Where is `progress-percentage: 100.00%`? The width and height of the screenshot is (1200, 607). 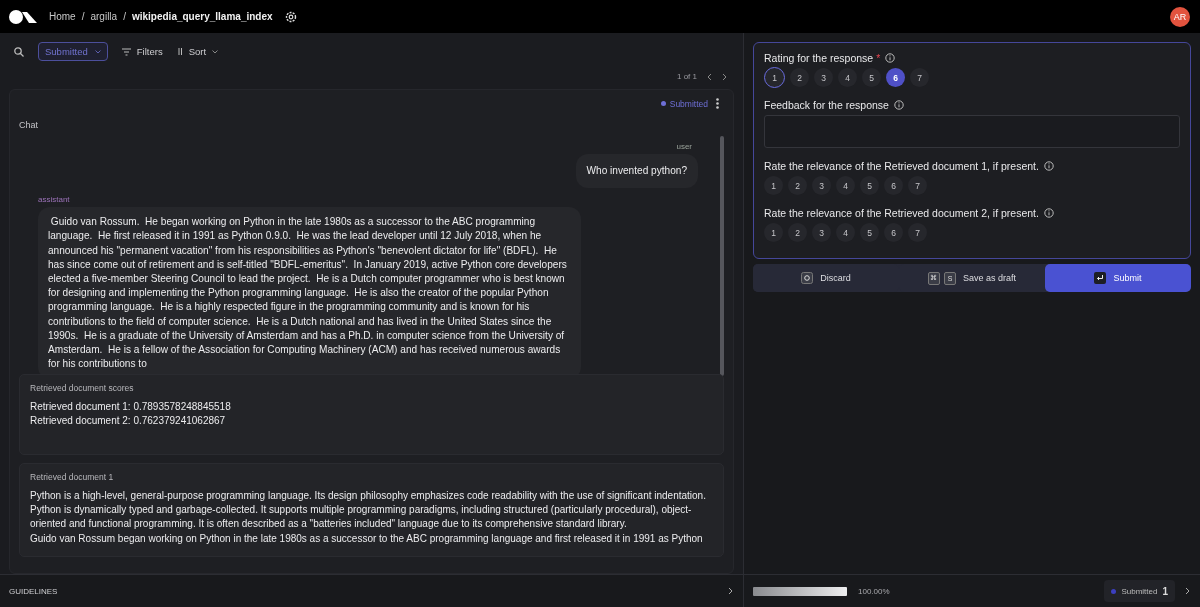 progress-percentage: 100.00% is located at coordinates (874, 591).